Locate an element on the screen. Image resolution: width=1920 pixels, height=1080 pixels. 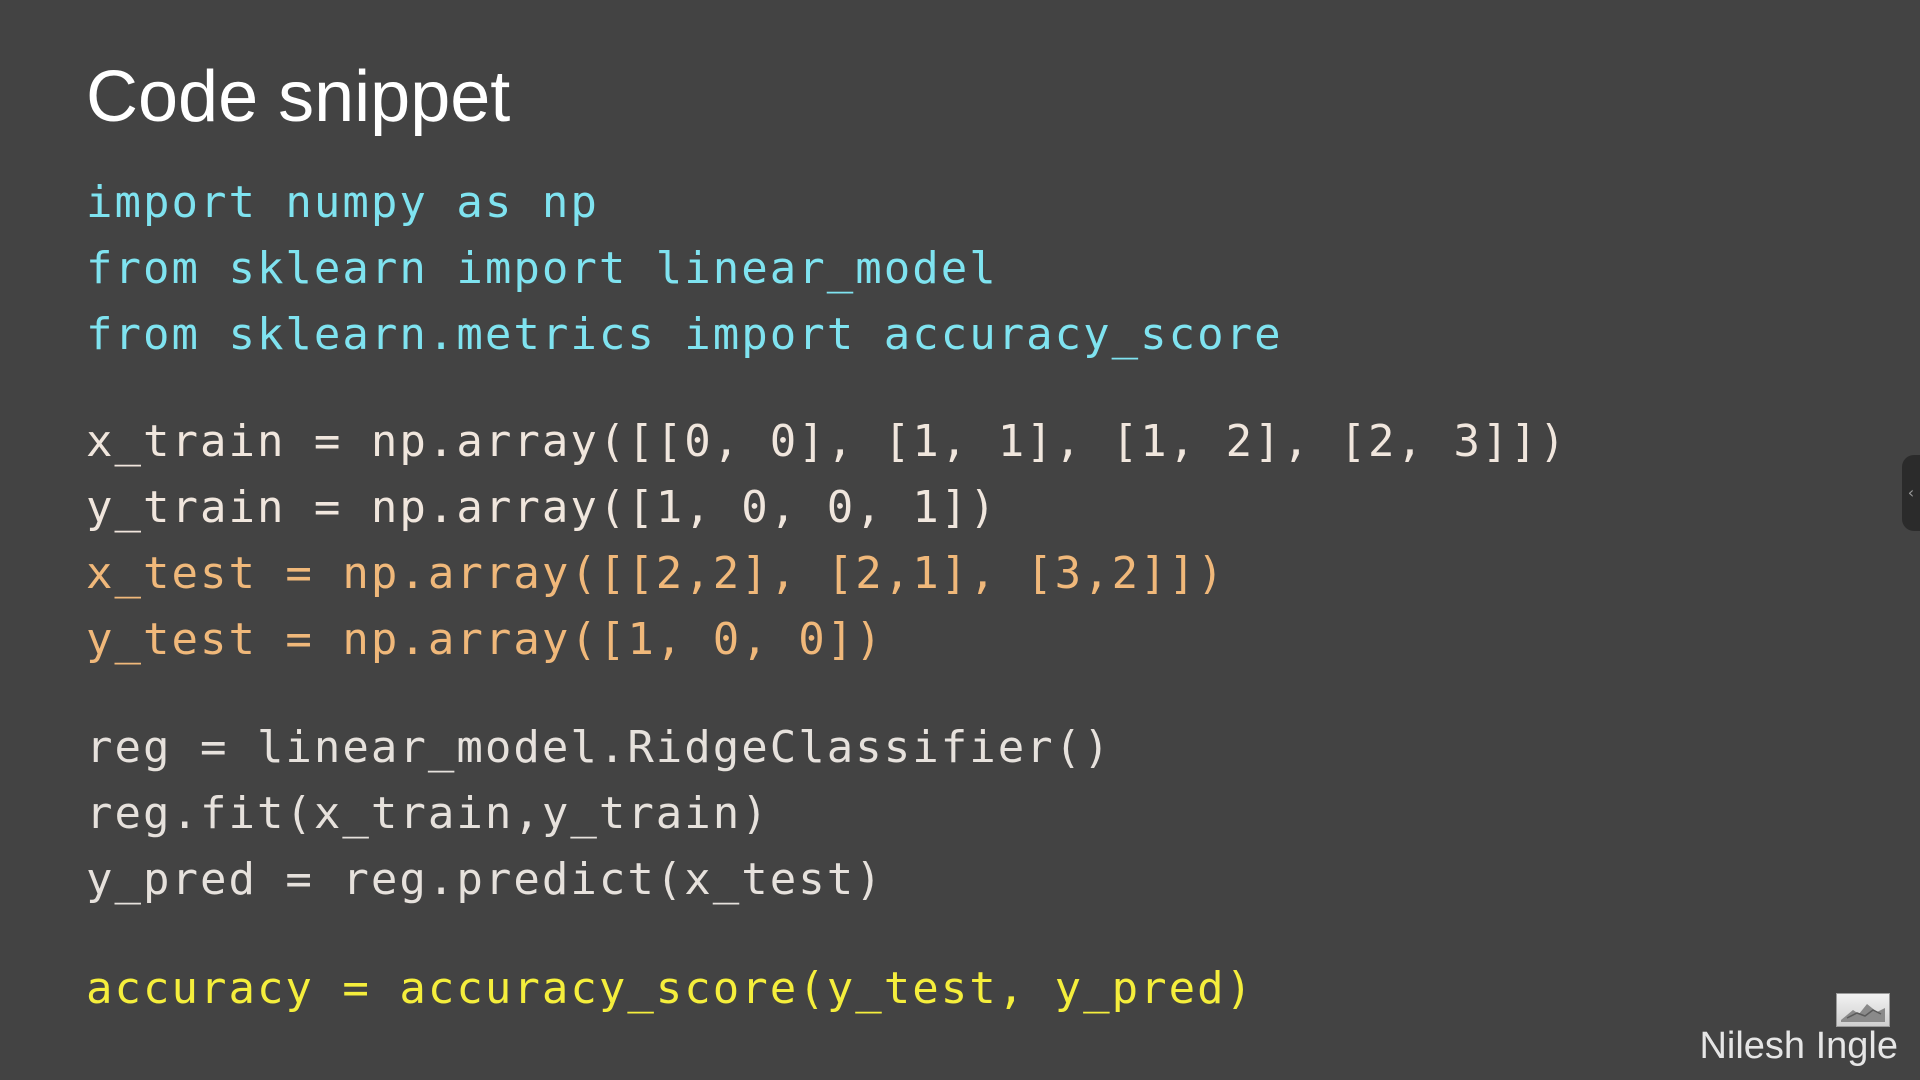
chevron-left-icon: ‹ is located at coordinates (1911, 492).